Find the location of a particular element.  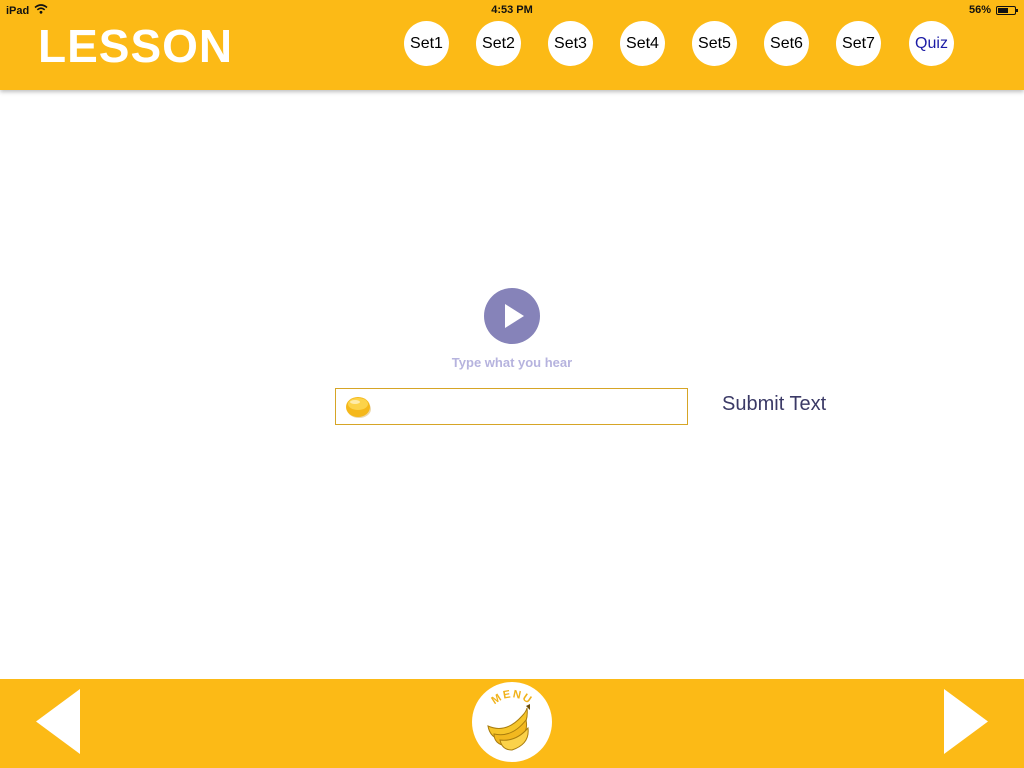

tab-set2: Set2 is located at coordinates (498, 43).